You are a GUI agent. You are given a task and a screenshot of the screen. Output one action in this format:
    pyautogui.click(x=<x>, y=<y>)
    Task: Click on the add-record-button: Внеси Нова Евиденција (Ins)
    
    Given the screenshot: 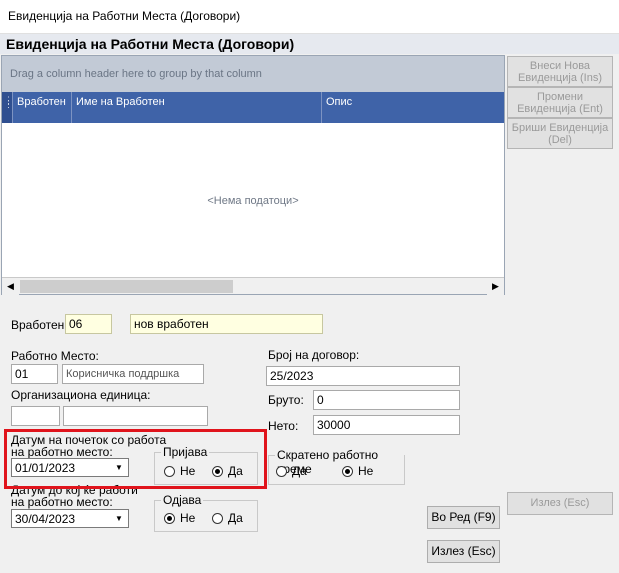 What is the action you would take?
    pyautogui.click(x=560, y=71)
    